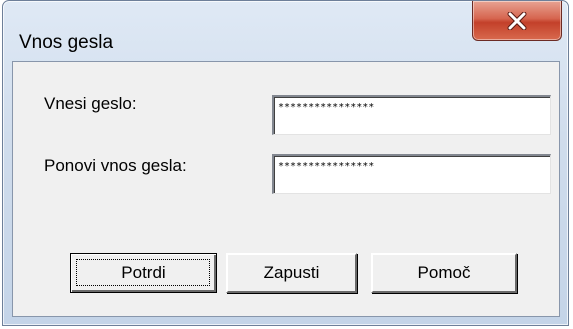 The image size is (573, 329). I want to click on confirm-button-label: Potrdi, so click(143, 272).